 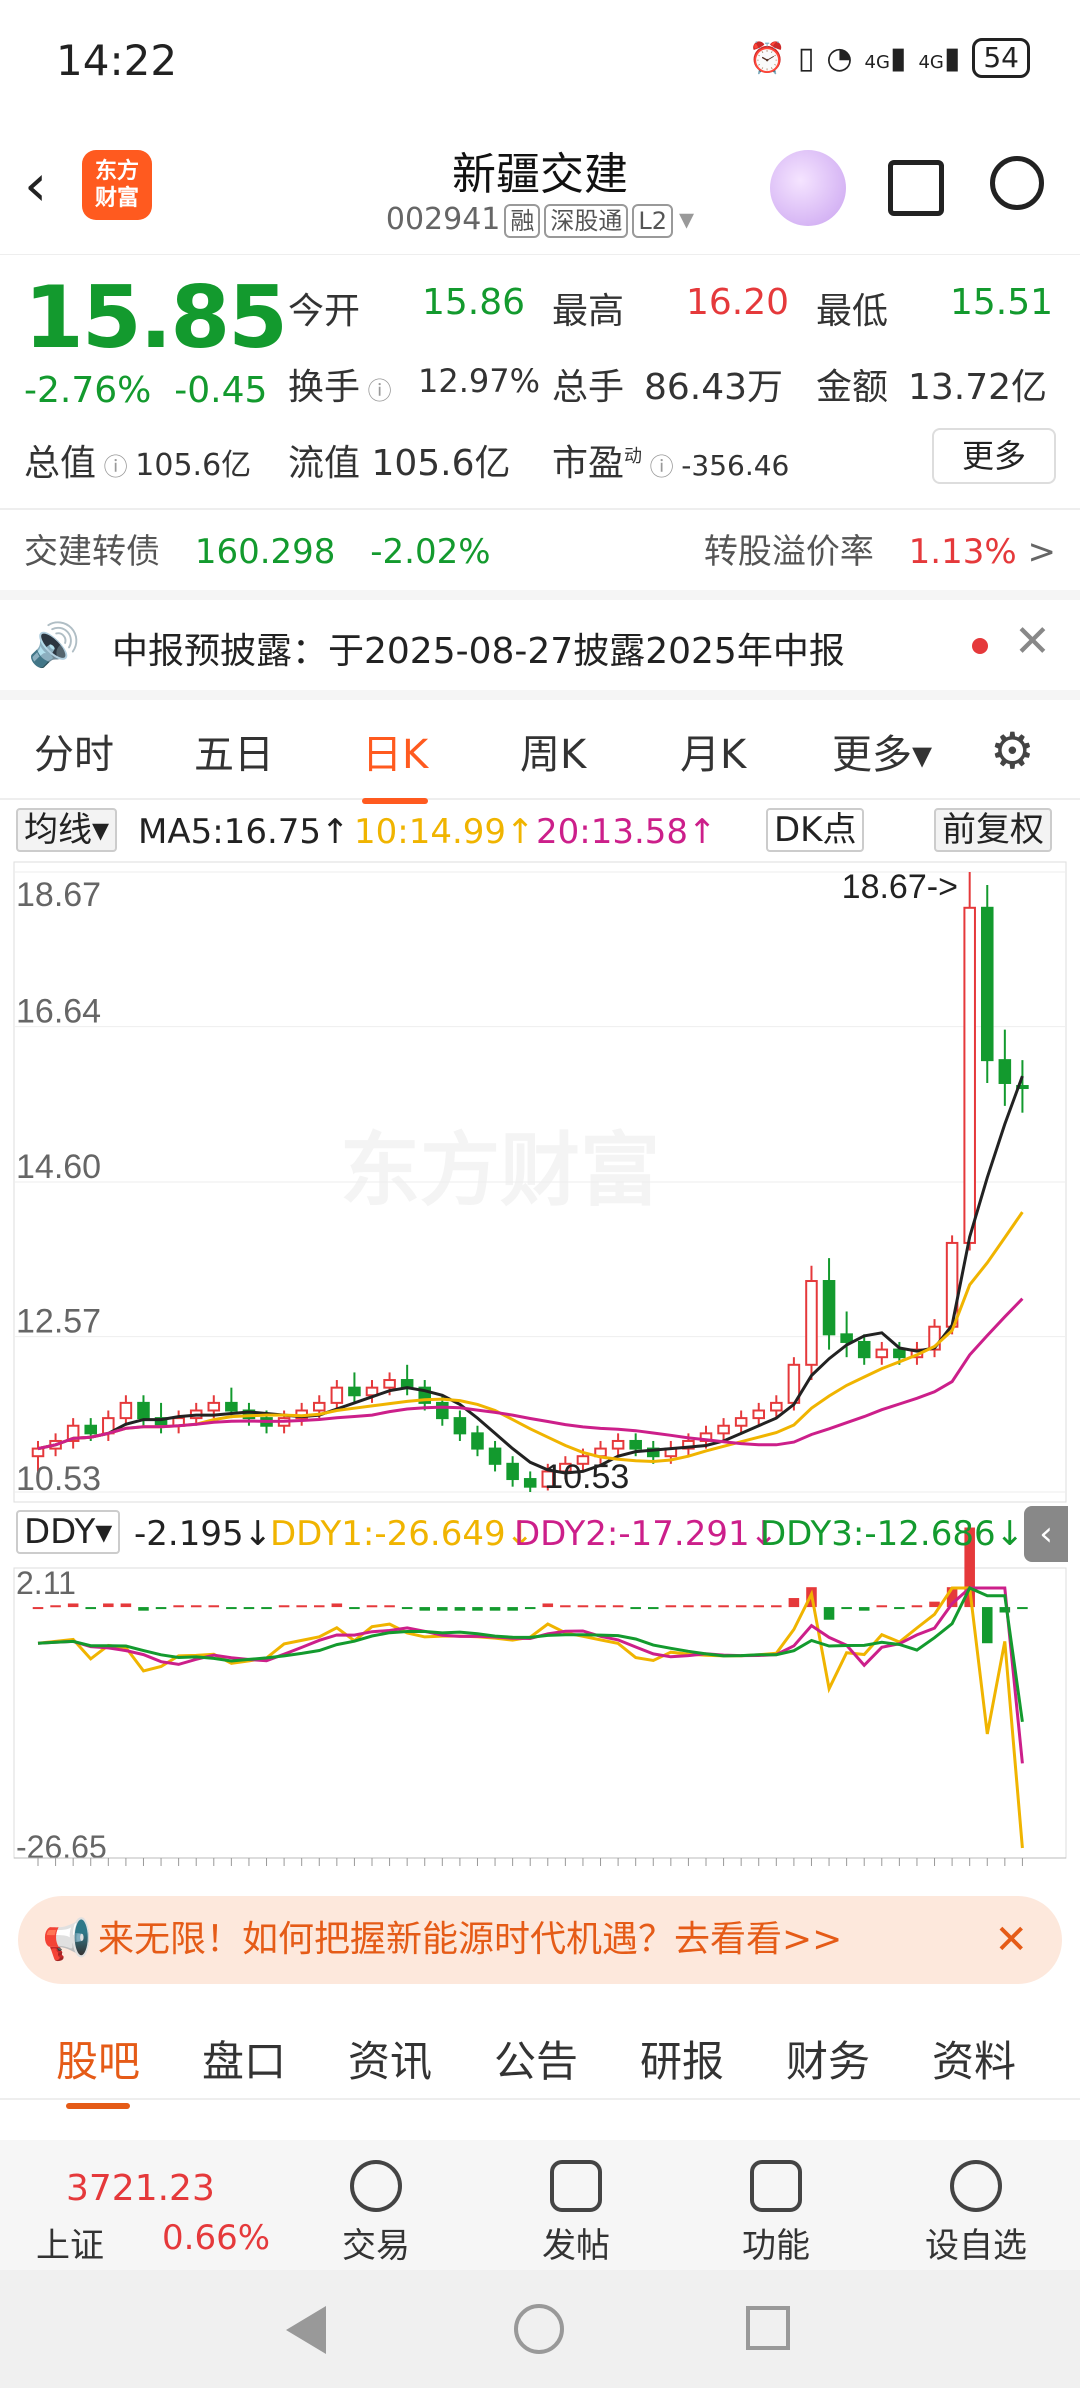 I want to click on chart-tabs: 分时 五日 日K 周K 月K 更多▾ ⚙, so click(x=540, y=752).